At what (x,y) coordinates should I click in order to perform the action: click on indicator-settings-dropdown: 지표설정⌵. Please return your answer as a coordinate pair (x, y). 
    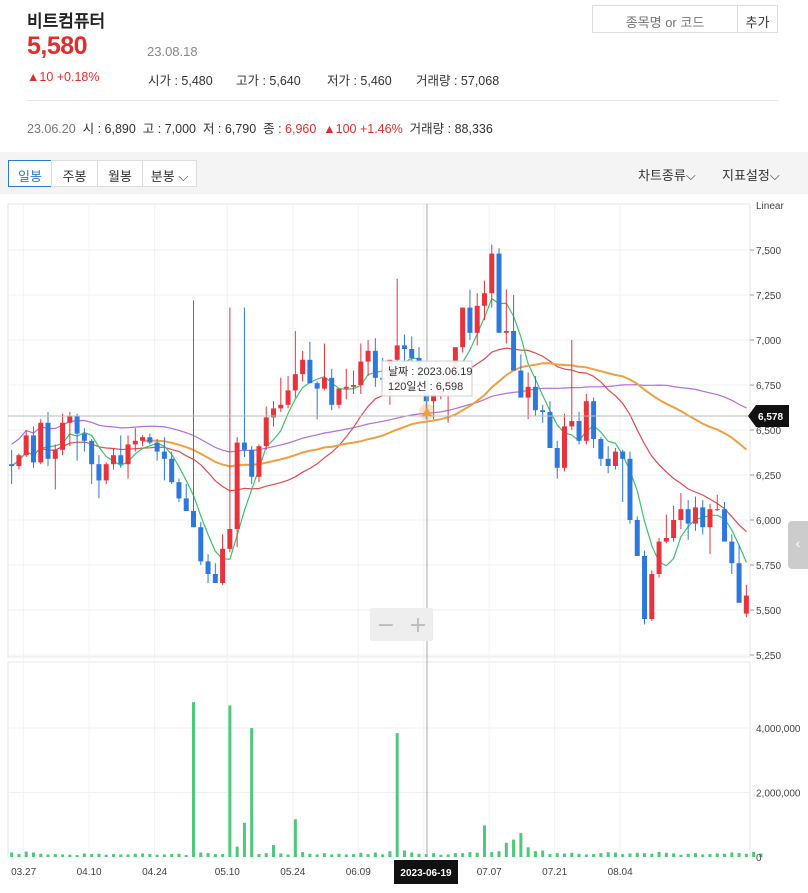
    Looking at the image, I should click on (751, 174).